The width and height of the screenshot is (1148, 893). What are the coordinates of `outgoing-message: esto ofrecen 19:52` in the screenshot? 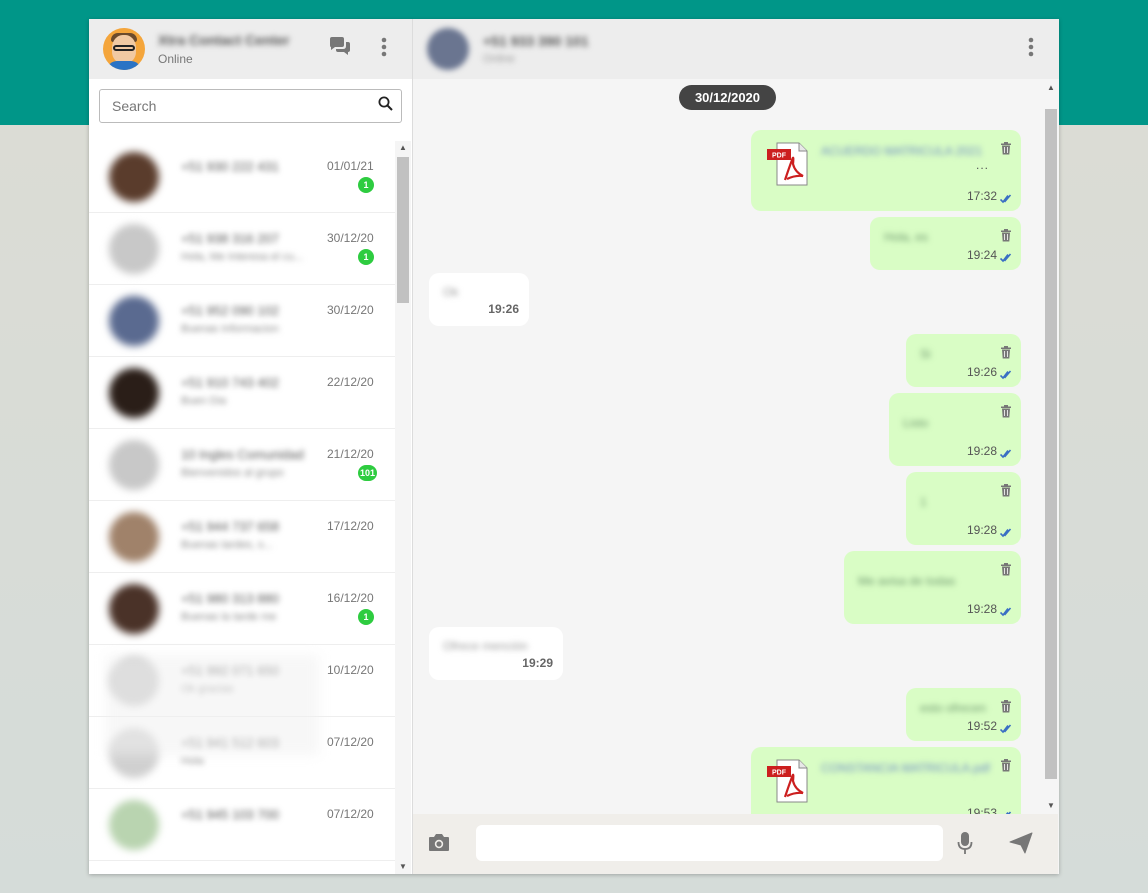 It's located at (963, 714).